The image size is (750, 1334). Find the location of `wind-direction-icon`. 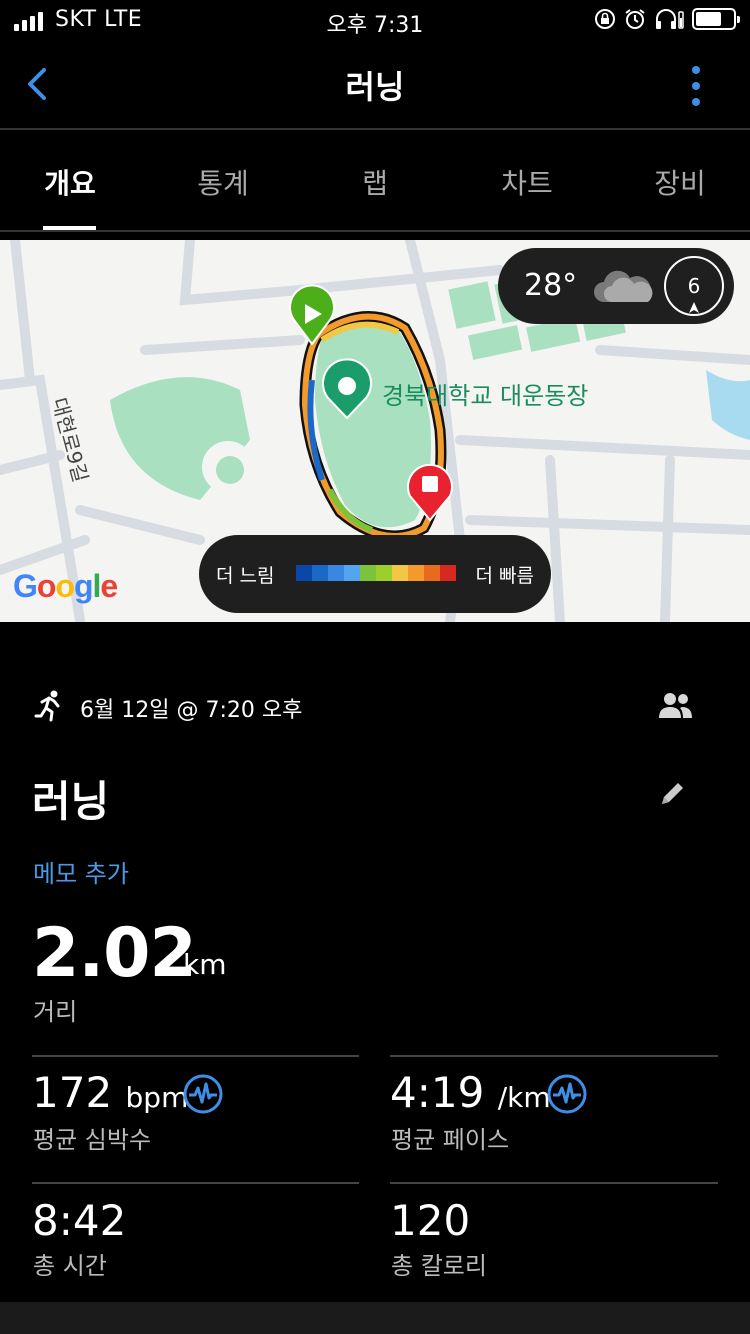

wind-direction-icon is located at coordinates (694, 307).